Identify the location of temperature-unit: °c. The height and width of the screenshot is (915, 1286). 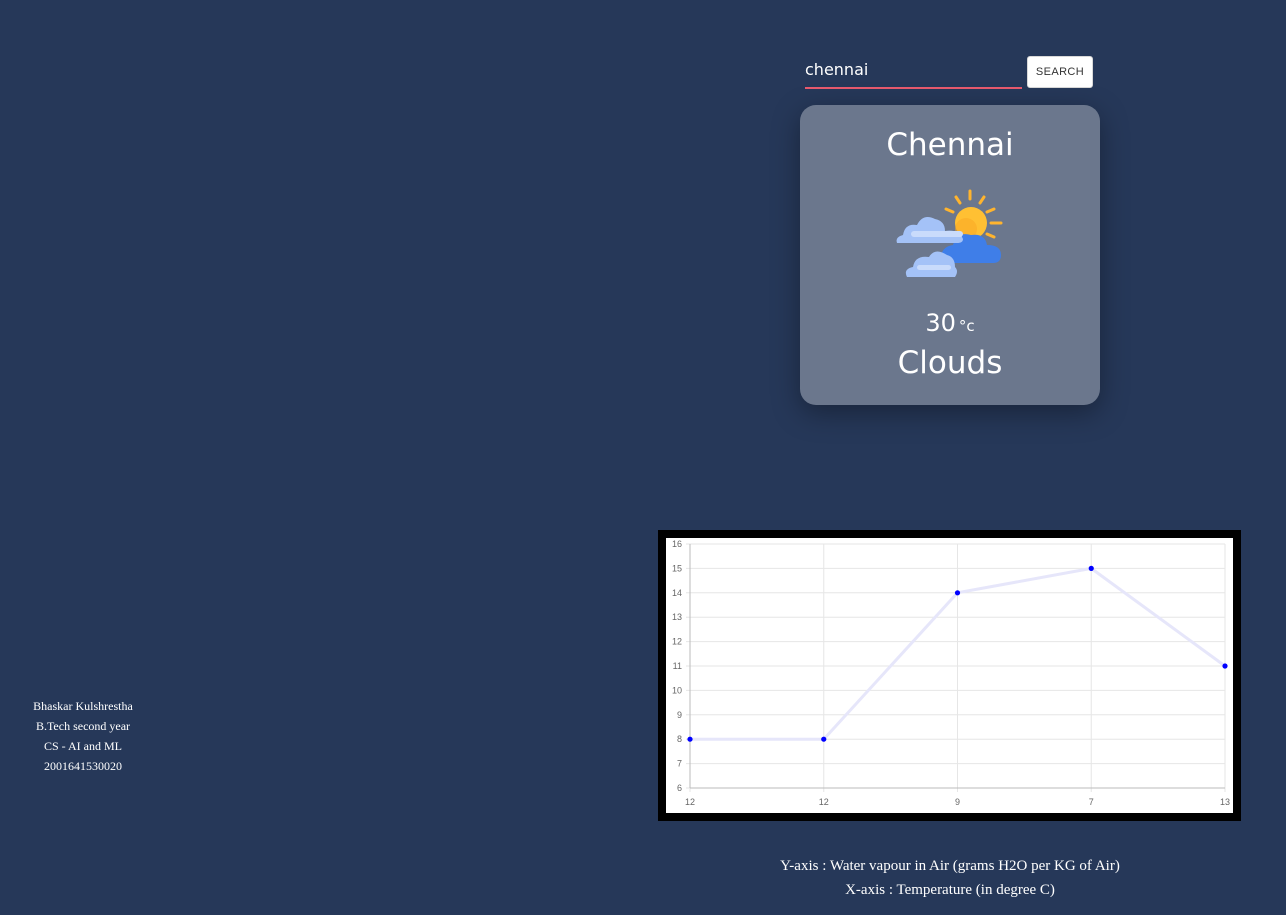
(966, 326).